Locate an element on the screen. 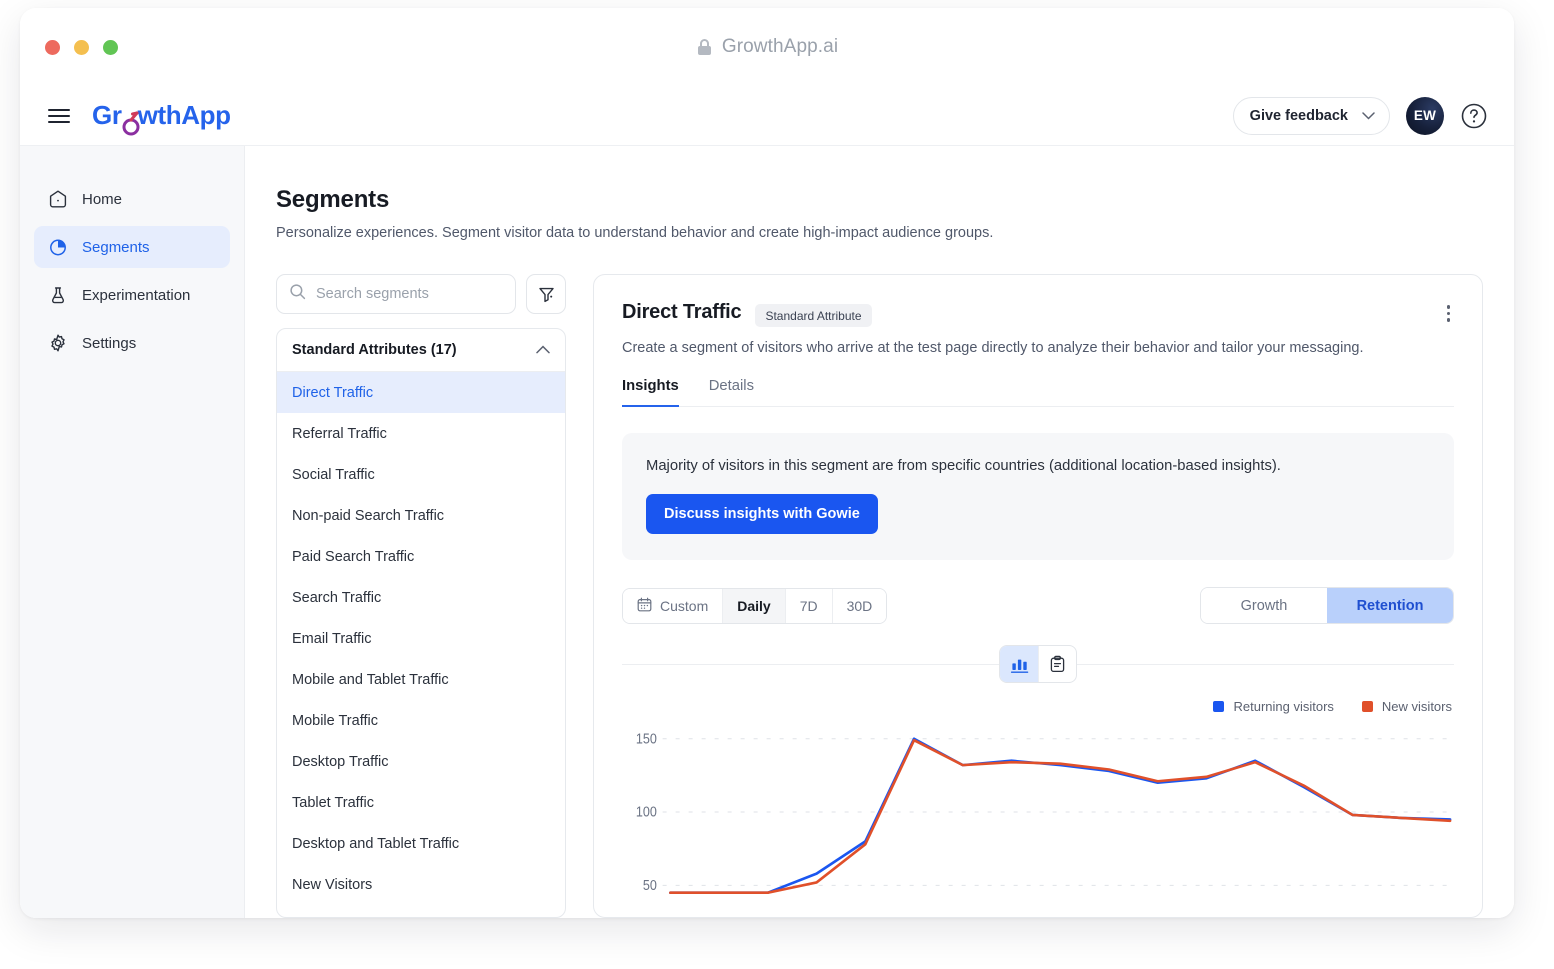  mode-button-label: Retention is located at coordinates (1390, 605).